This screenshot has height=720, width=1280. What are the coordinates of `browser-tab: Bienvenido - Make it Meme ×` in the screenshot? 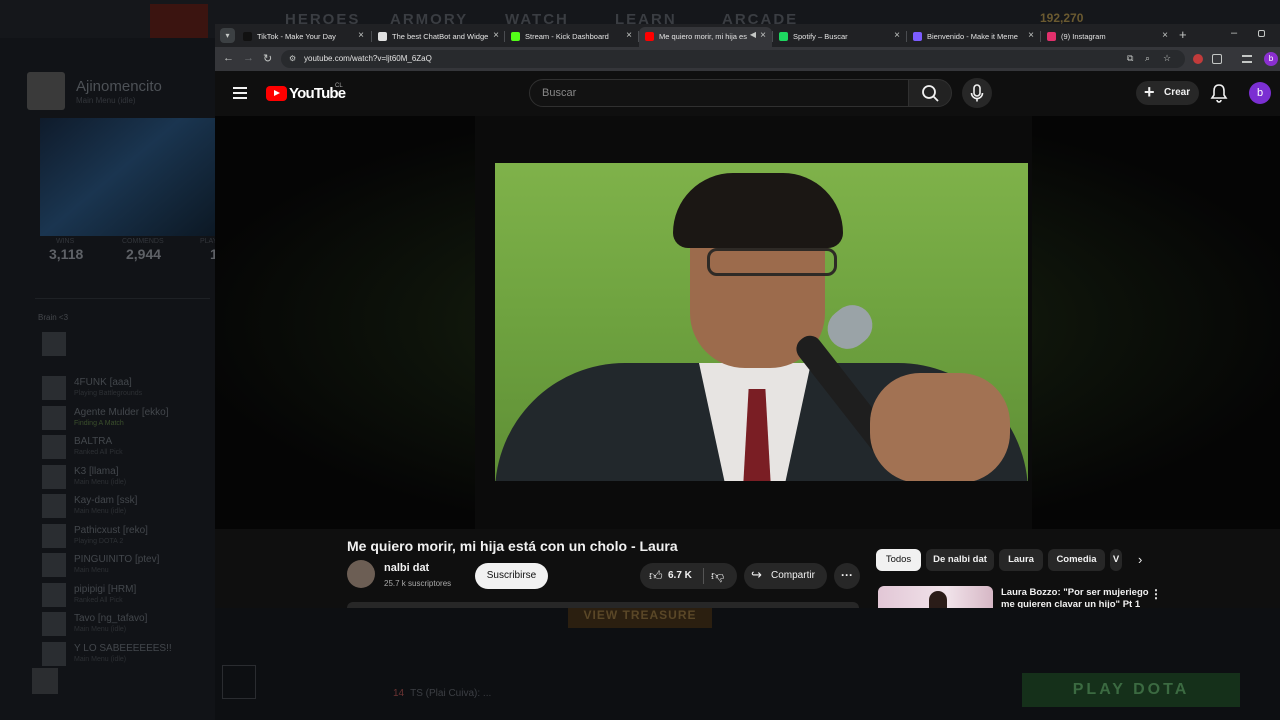 It's located at (973, 37).